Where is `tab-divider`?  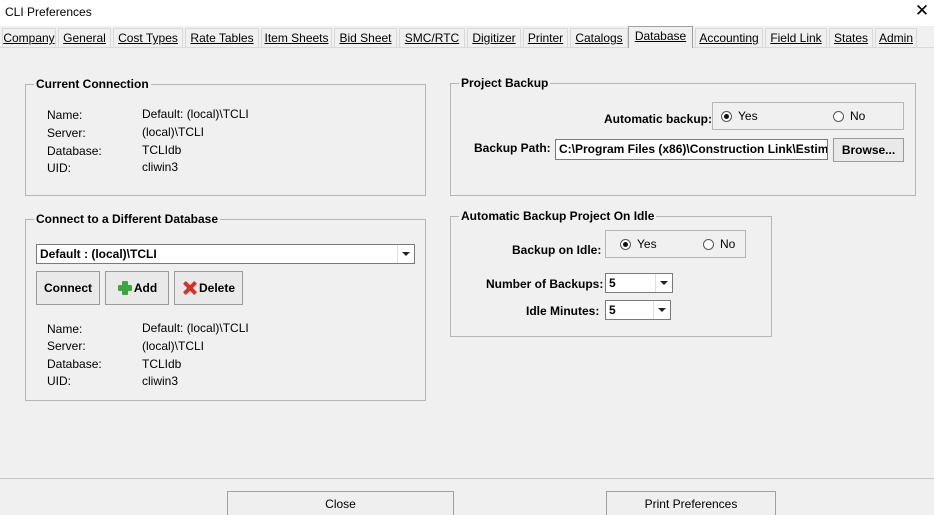
tab-divider is located at coordinates (467, 47).